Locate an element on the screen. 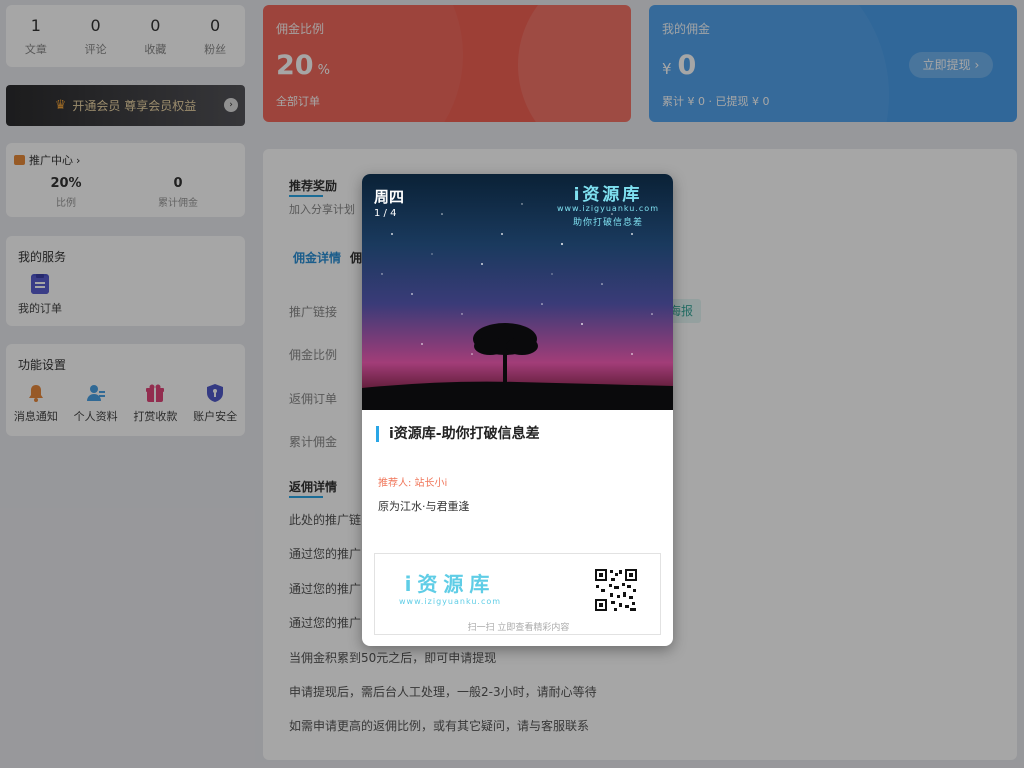 The image size is (1024, 768). poster-recommender: 推荐人: 站长小i is located at coordinates (413, 483).